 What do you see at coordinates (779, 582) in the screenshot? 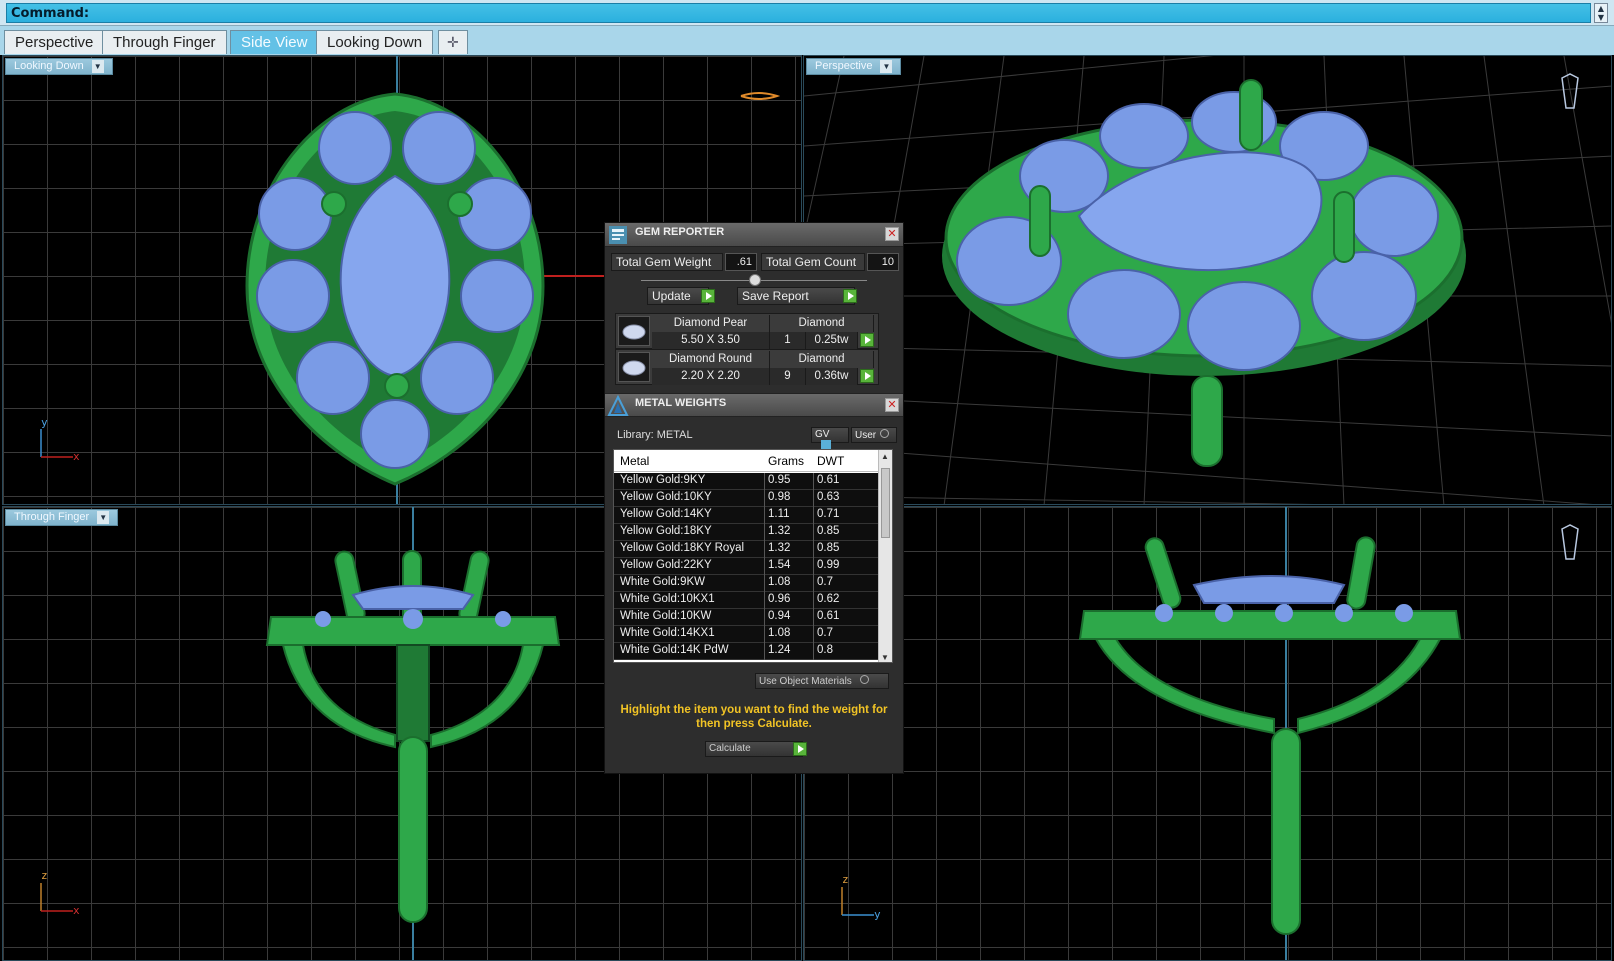
I see `metal-grams: 1.08` at bounding box center [779, 582].